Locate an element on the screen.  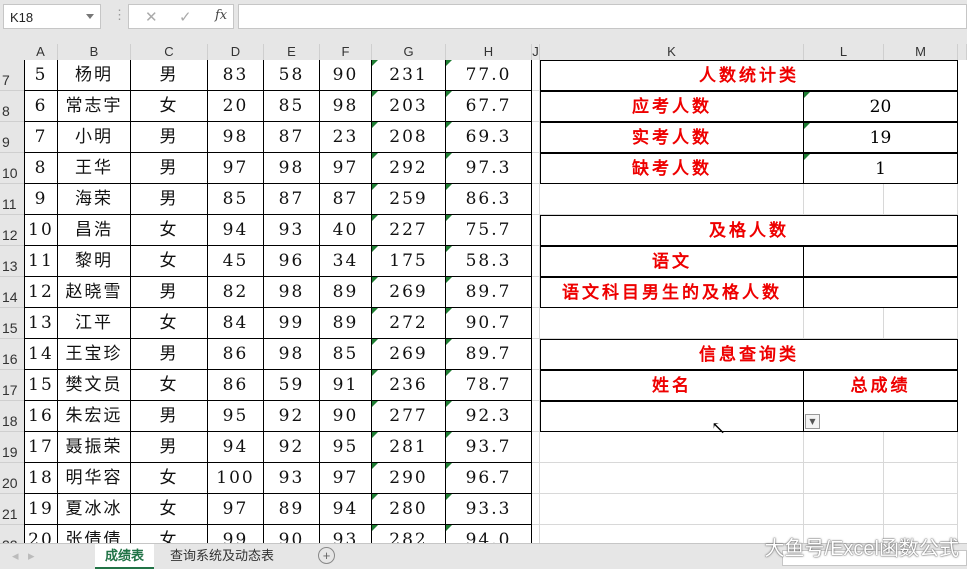
table-cell: 280 is located at coordinates (409, 509).